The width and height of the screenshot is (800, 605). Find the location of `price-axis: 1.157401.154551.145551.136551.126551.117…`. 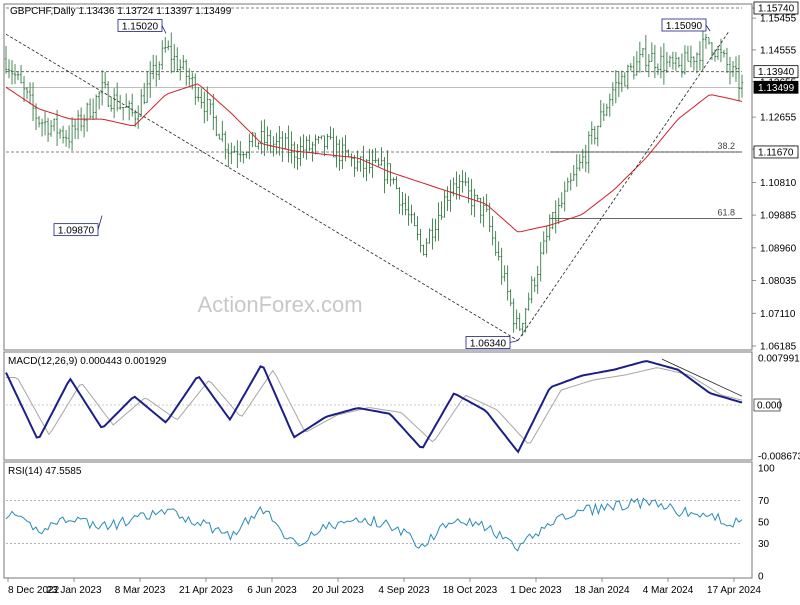

price-axis: 1.157401.154551.145551.136551.126551.117… is located at coordinates (775, 177).